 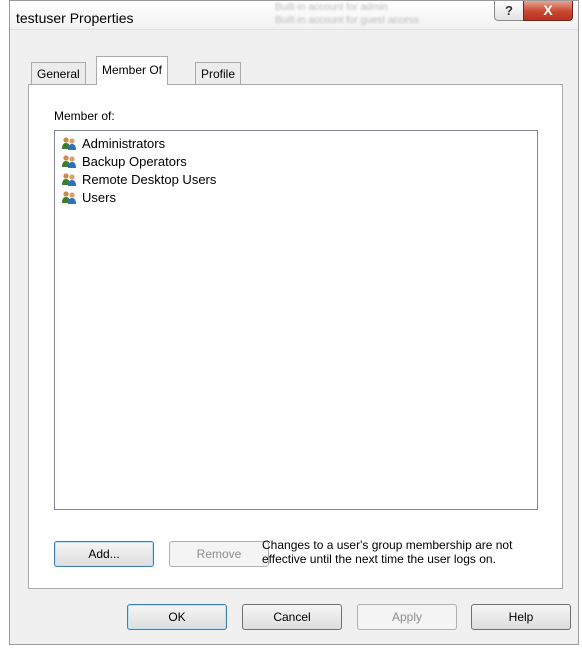 I want to click on group-name: Backup Operators, so click(x=134, y=161).